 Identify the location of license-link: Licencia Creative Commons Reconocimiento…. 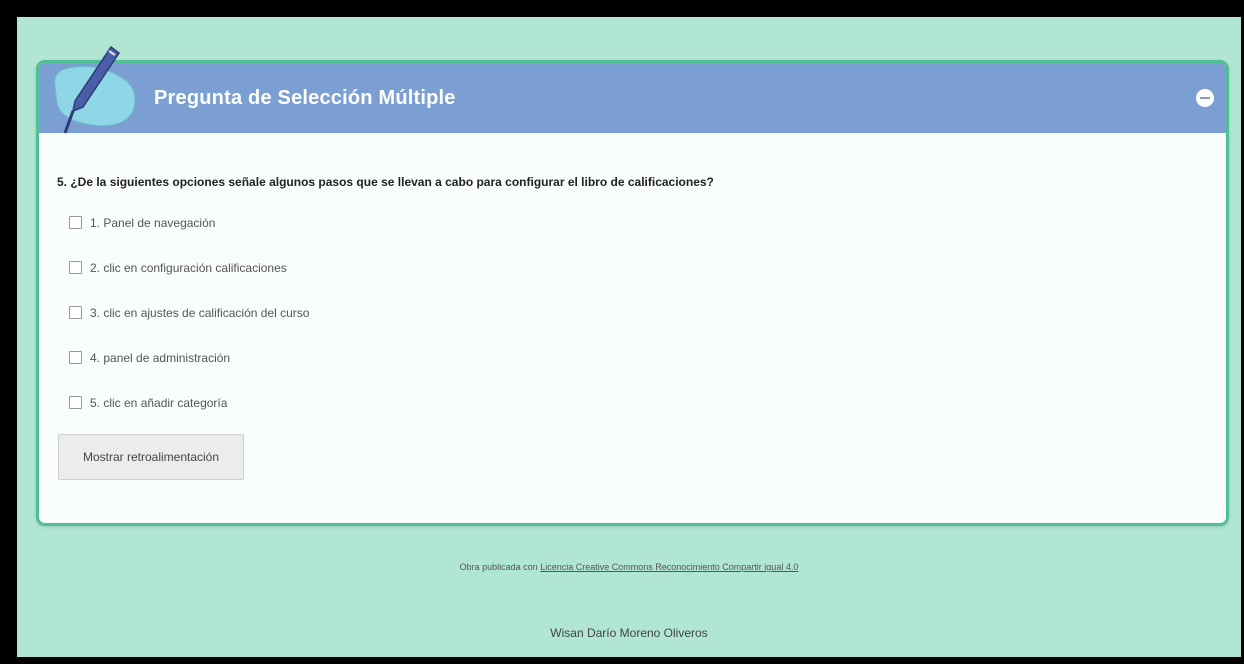
(669, 567).